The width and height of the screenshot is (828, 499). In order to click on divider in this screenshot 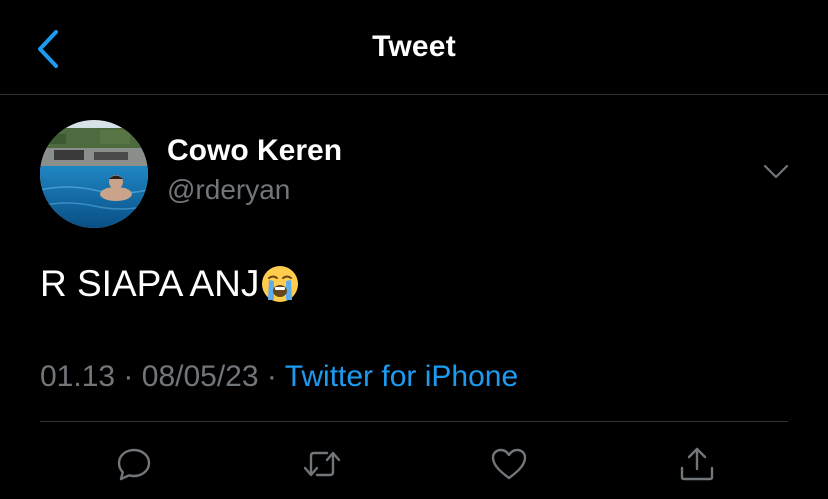, I will do `click(414, 421)`.